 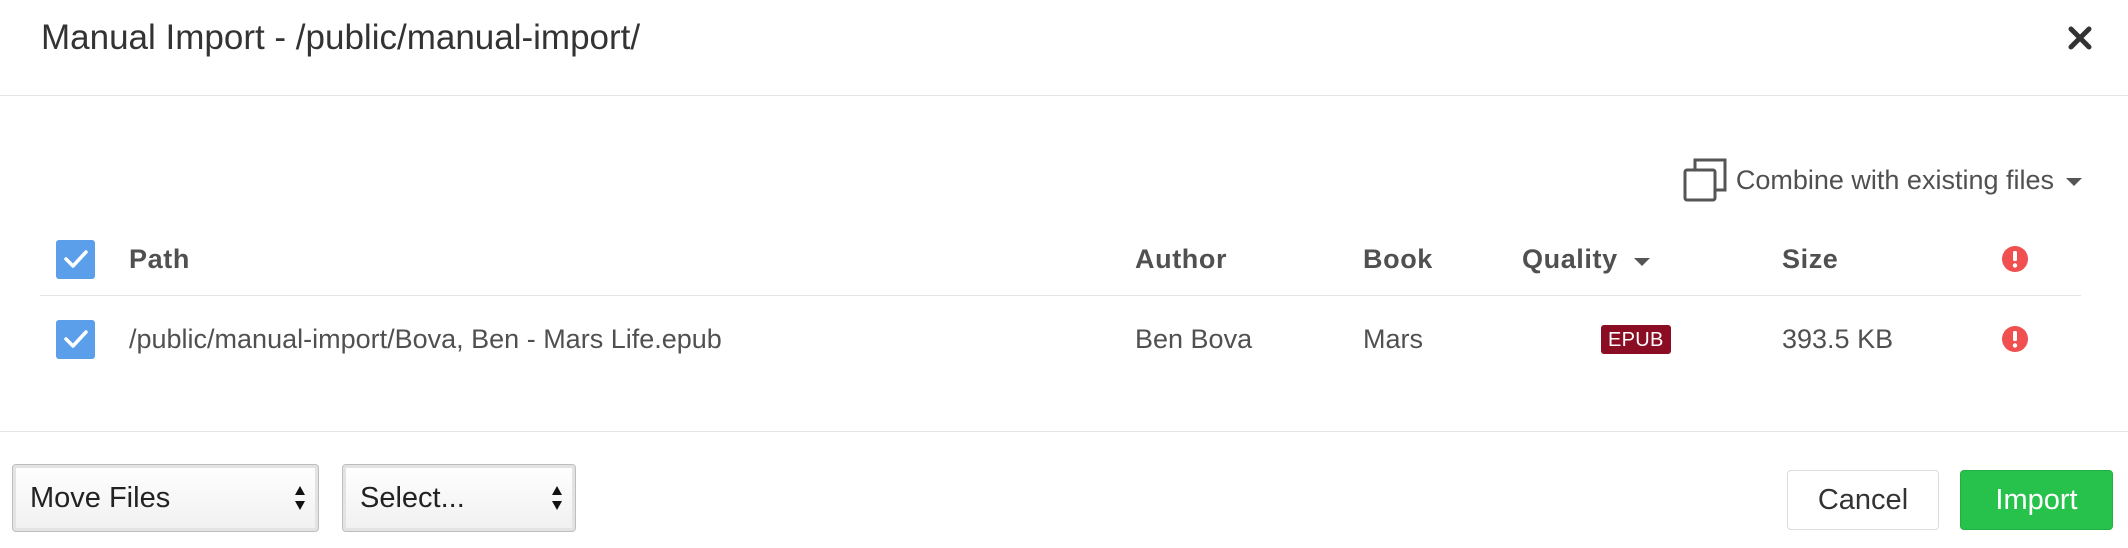 I want to click on column-header-path: Path, so click(x=159, y=259).